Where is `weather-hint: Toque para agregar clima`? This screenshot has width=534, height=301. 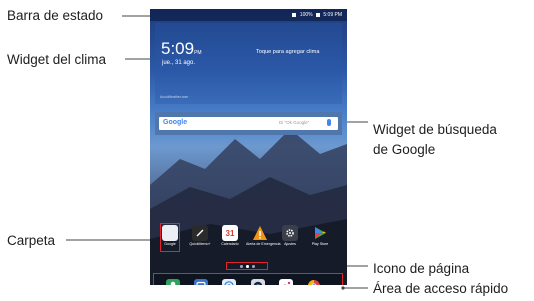 weather-hint: Toque para agregar clima is located at coordinates (287, 52).